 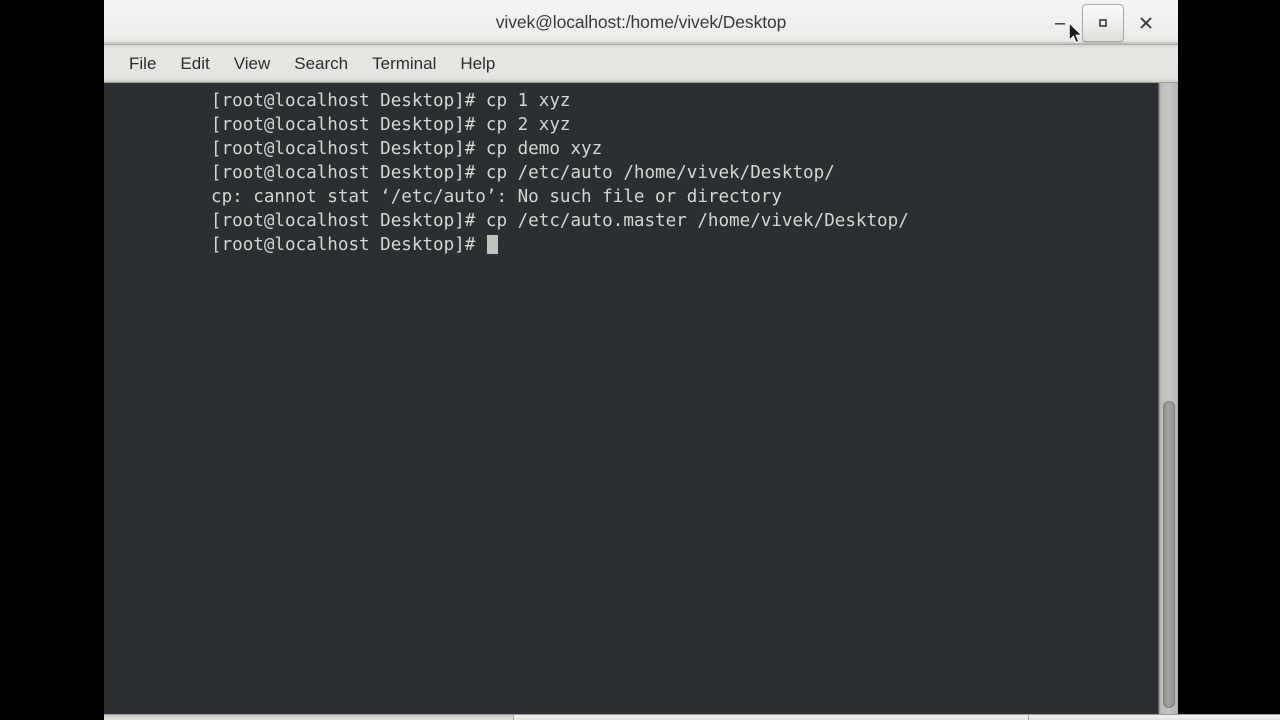 I want to click on menu-item-edit-label: Edit, so click(x=195, y=63).